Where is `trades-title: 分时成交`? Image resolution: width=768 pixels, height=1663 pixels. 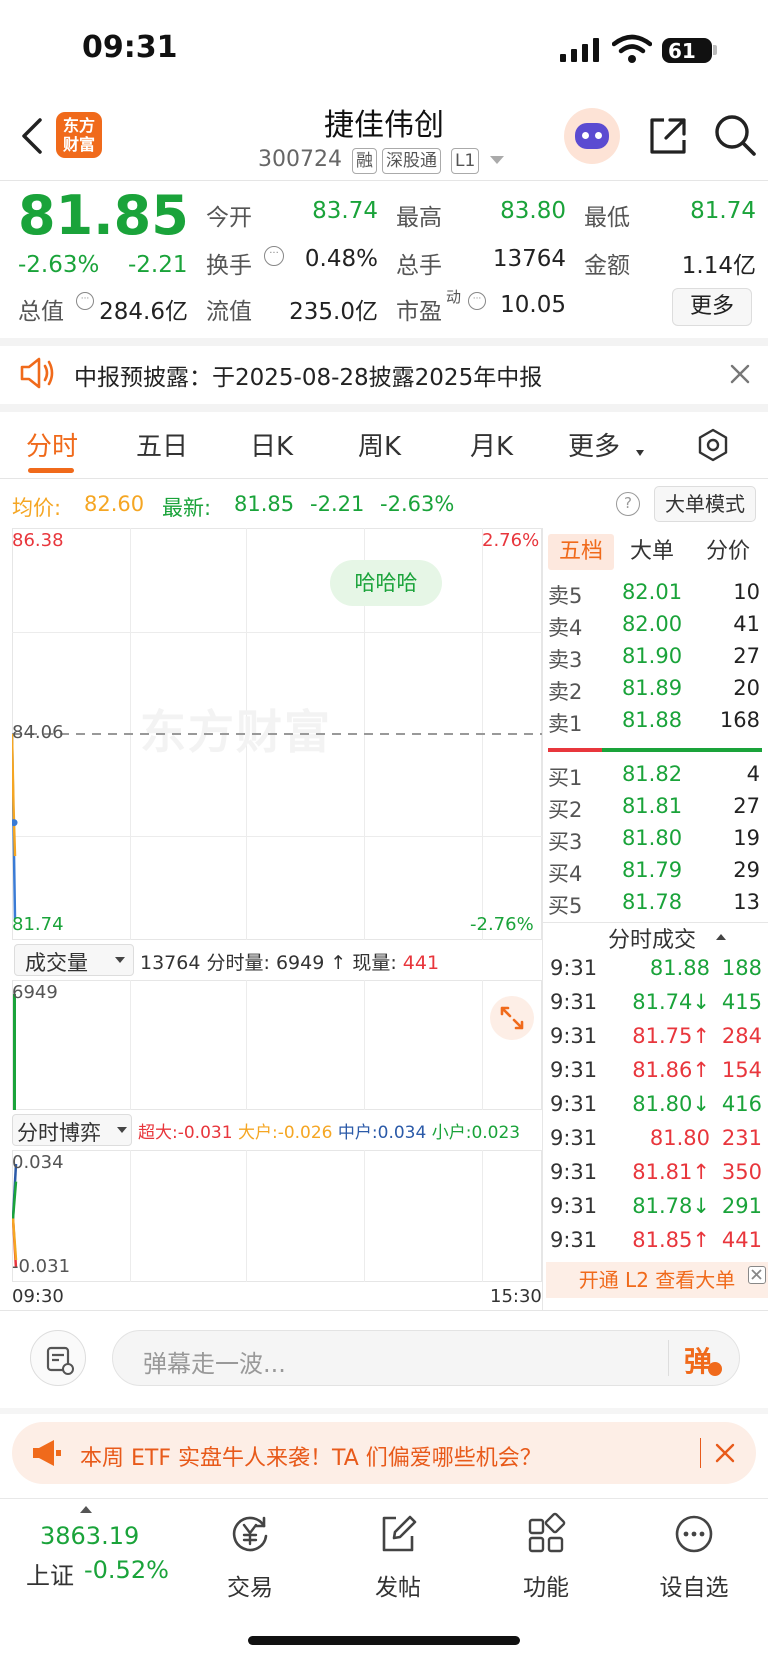 trades-title: 分时成交 is located at coordinates (652, 938).